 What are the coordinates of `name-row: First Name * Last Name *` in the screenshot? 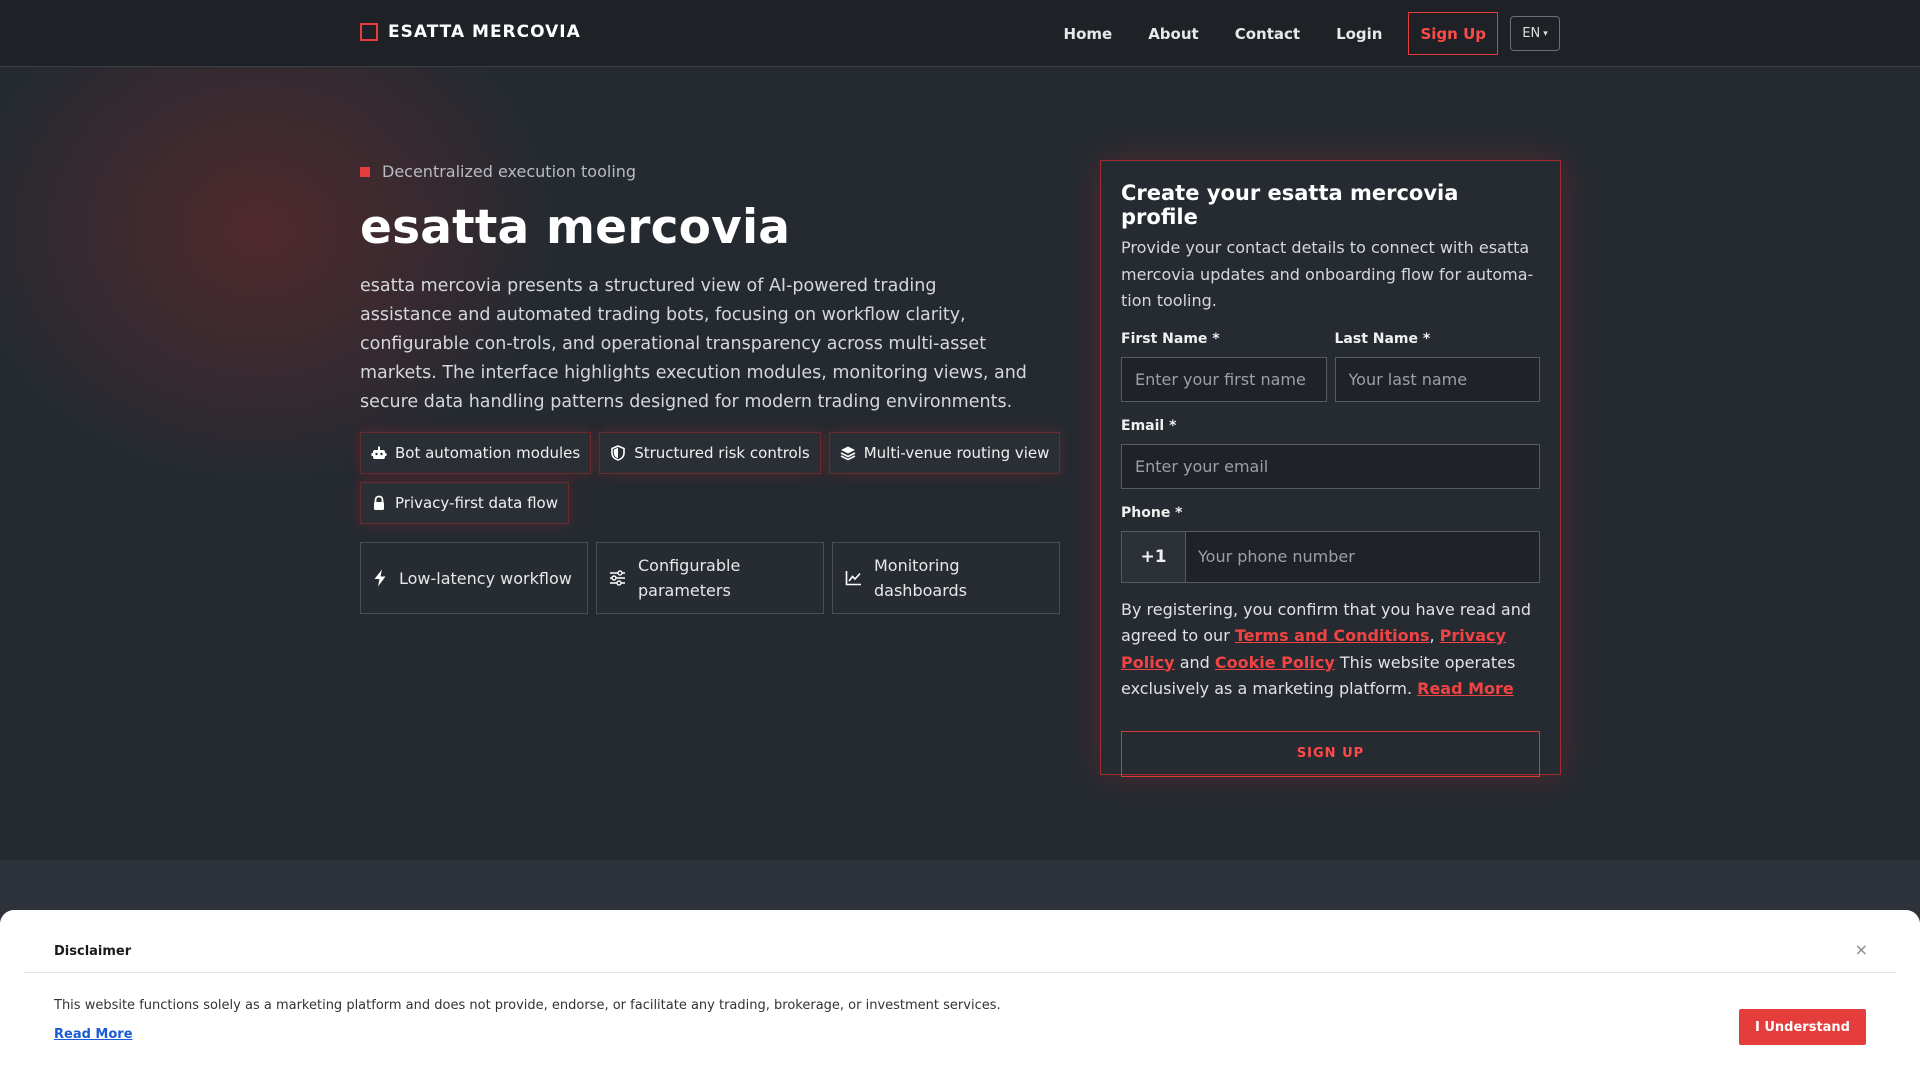 It's located at (1330, 366).